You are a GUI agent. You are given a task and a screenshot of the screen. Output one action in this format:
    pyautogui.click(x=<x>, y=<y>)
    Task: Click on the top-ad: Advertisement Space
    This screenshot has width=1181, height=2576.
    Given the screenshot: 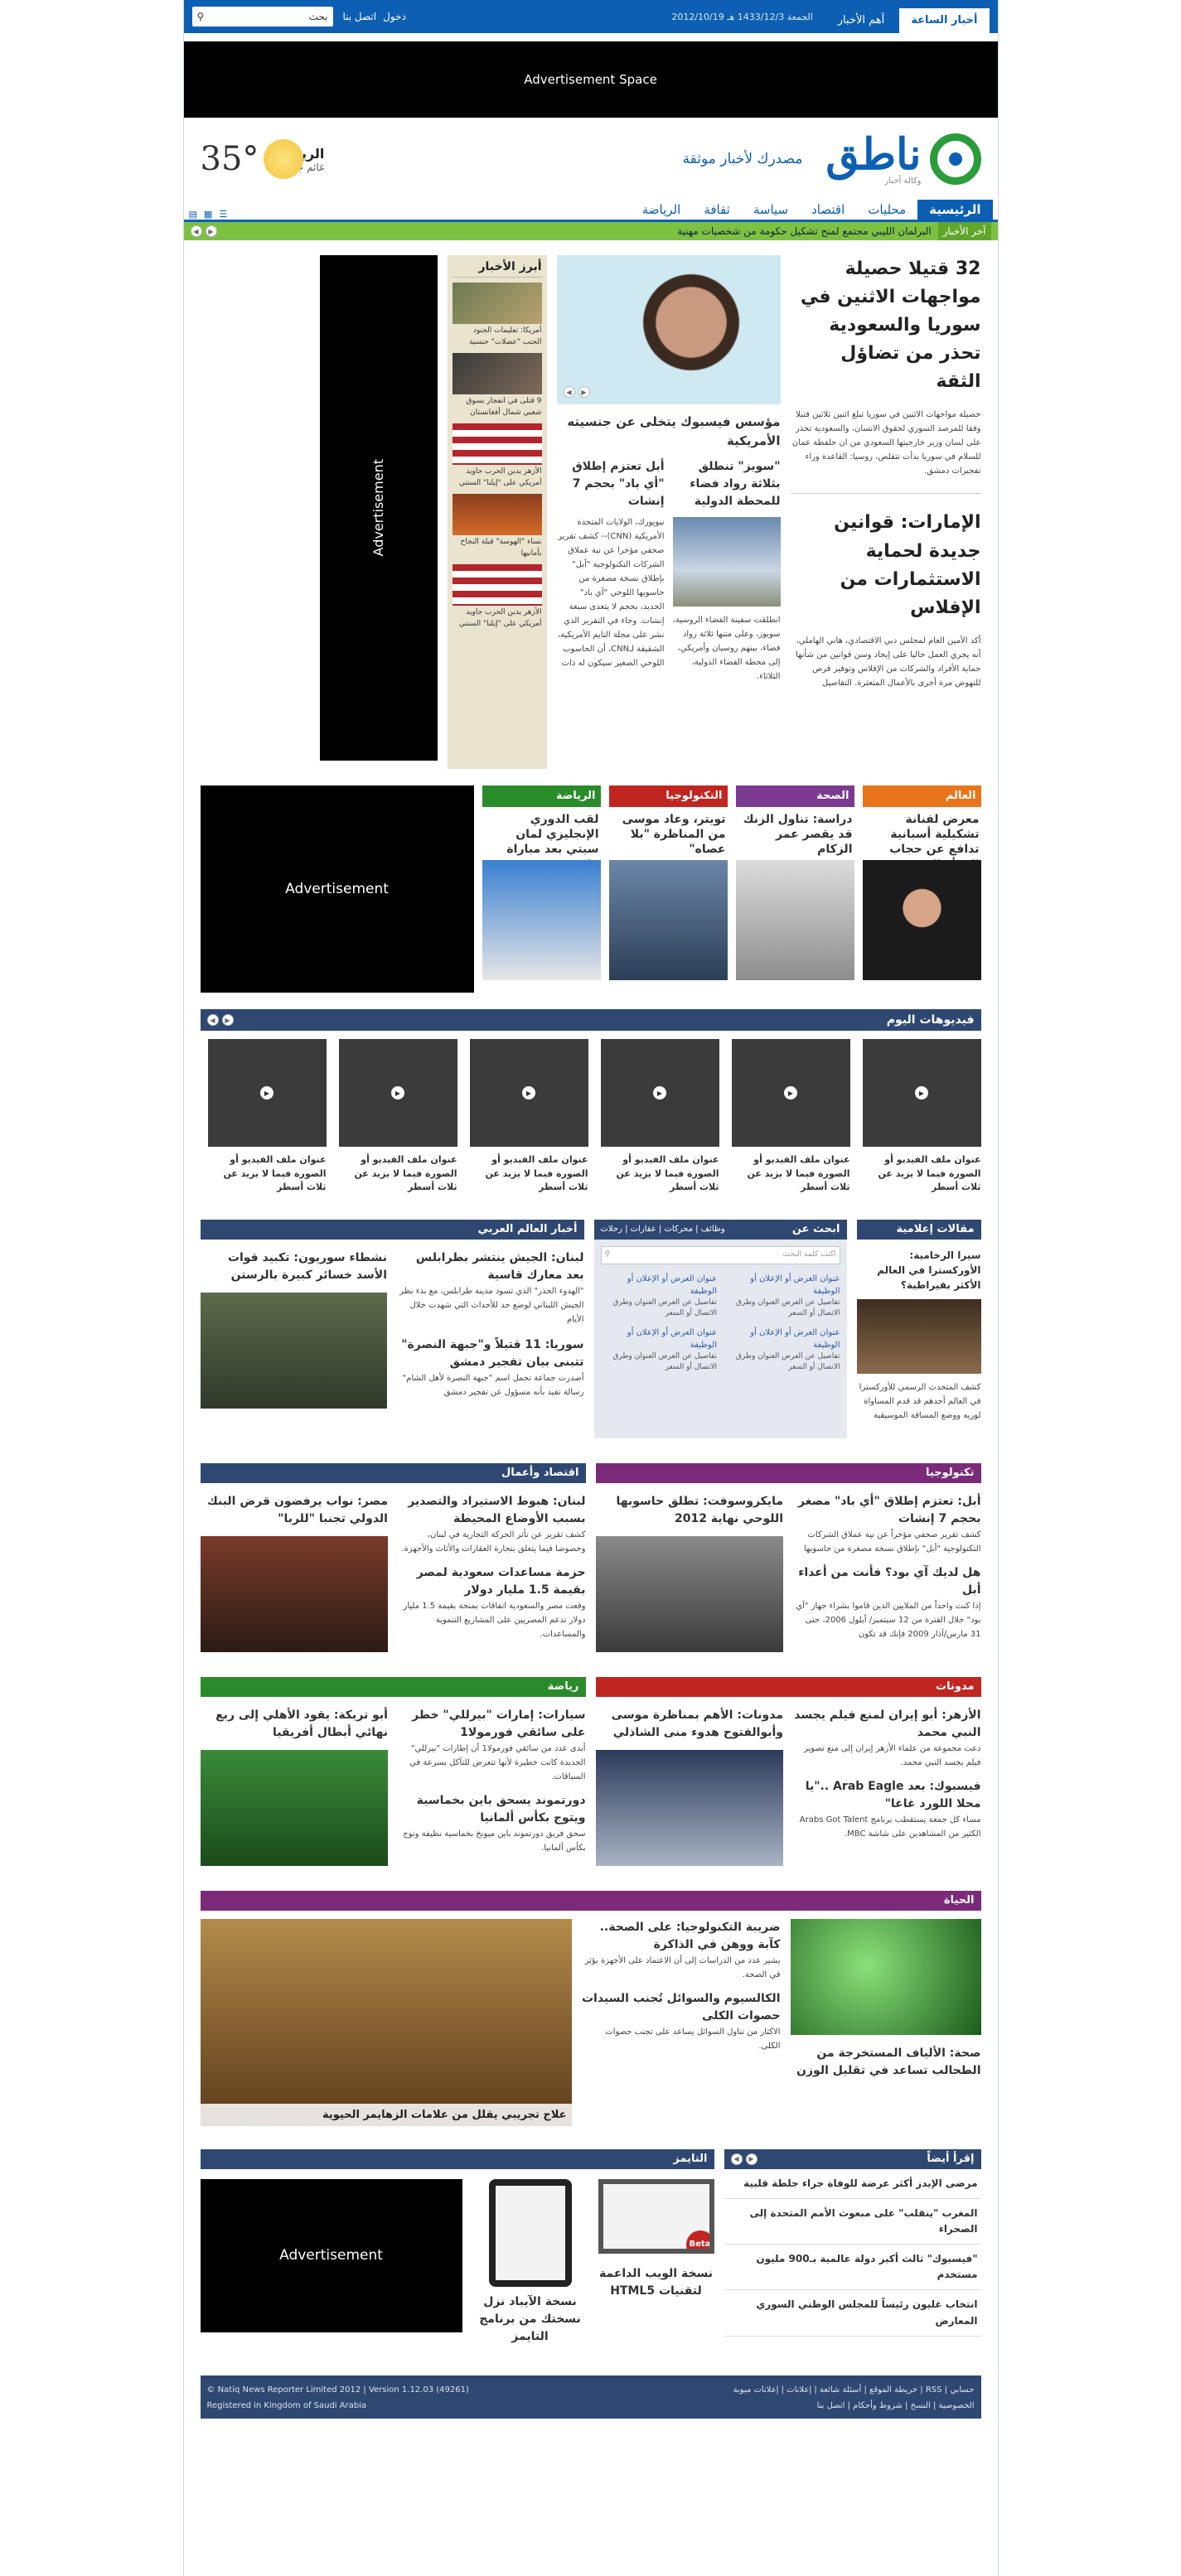 What is the action you would take?
    pyautogui.click(x=590, y=79)
    